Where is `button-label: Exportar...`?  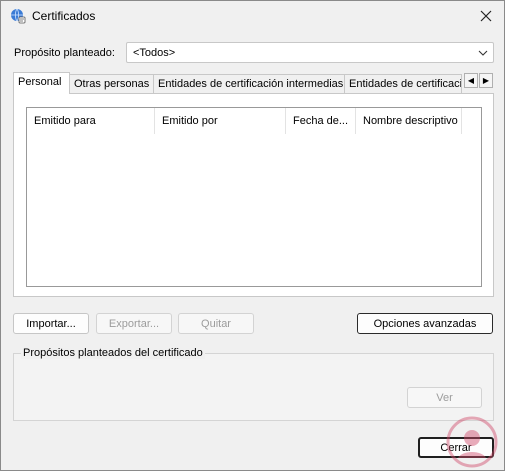 button-label: Exportar... is located at coordinates (134, 323).